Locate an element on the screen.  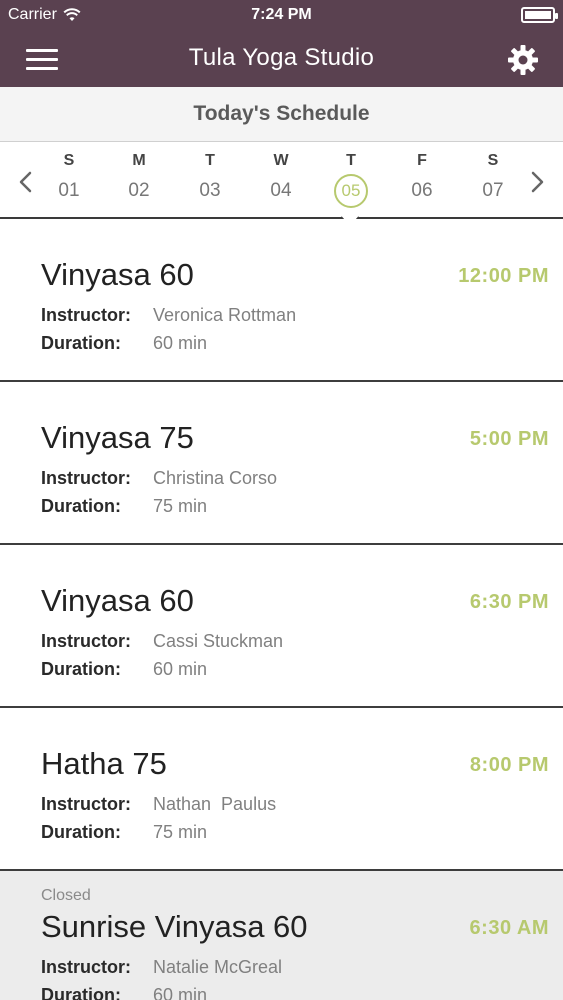
class-time: 6:30 AM is located at coordinates (509, 928).